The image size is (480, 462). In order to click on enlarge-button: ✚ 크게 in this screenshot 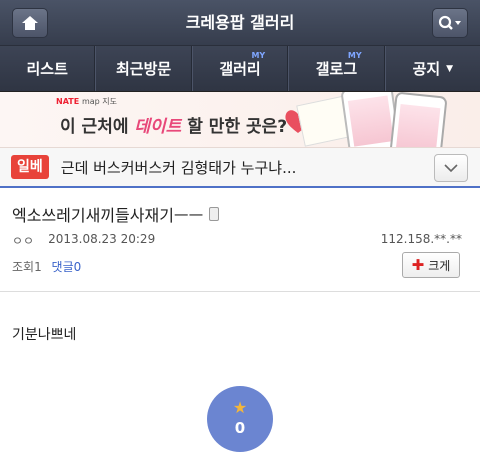, I will do `click(431, 265)`.